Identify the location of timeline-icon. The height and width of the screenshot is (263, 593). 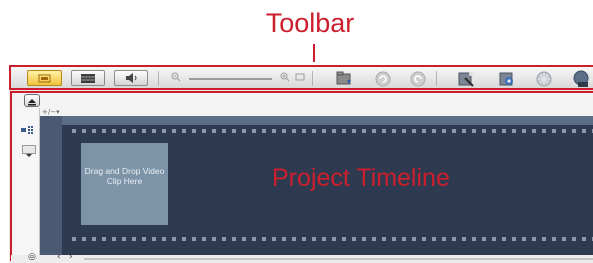
(88, 78).